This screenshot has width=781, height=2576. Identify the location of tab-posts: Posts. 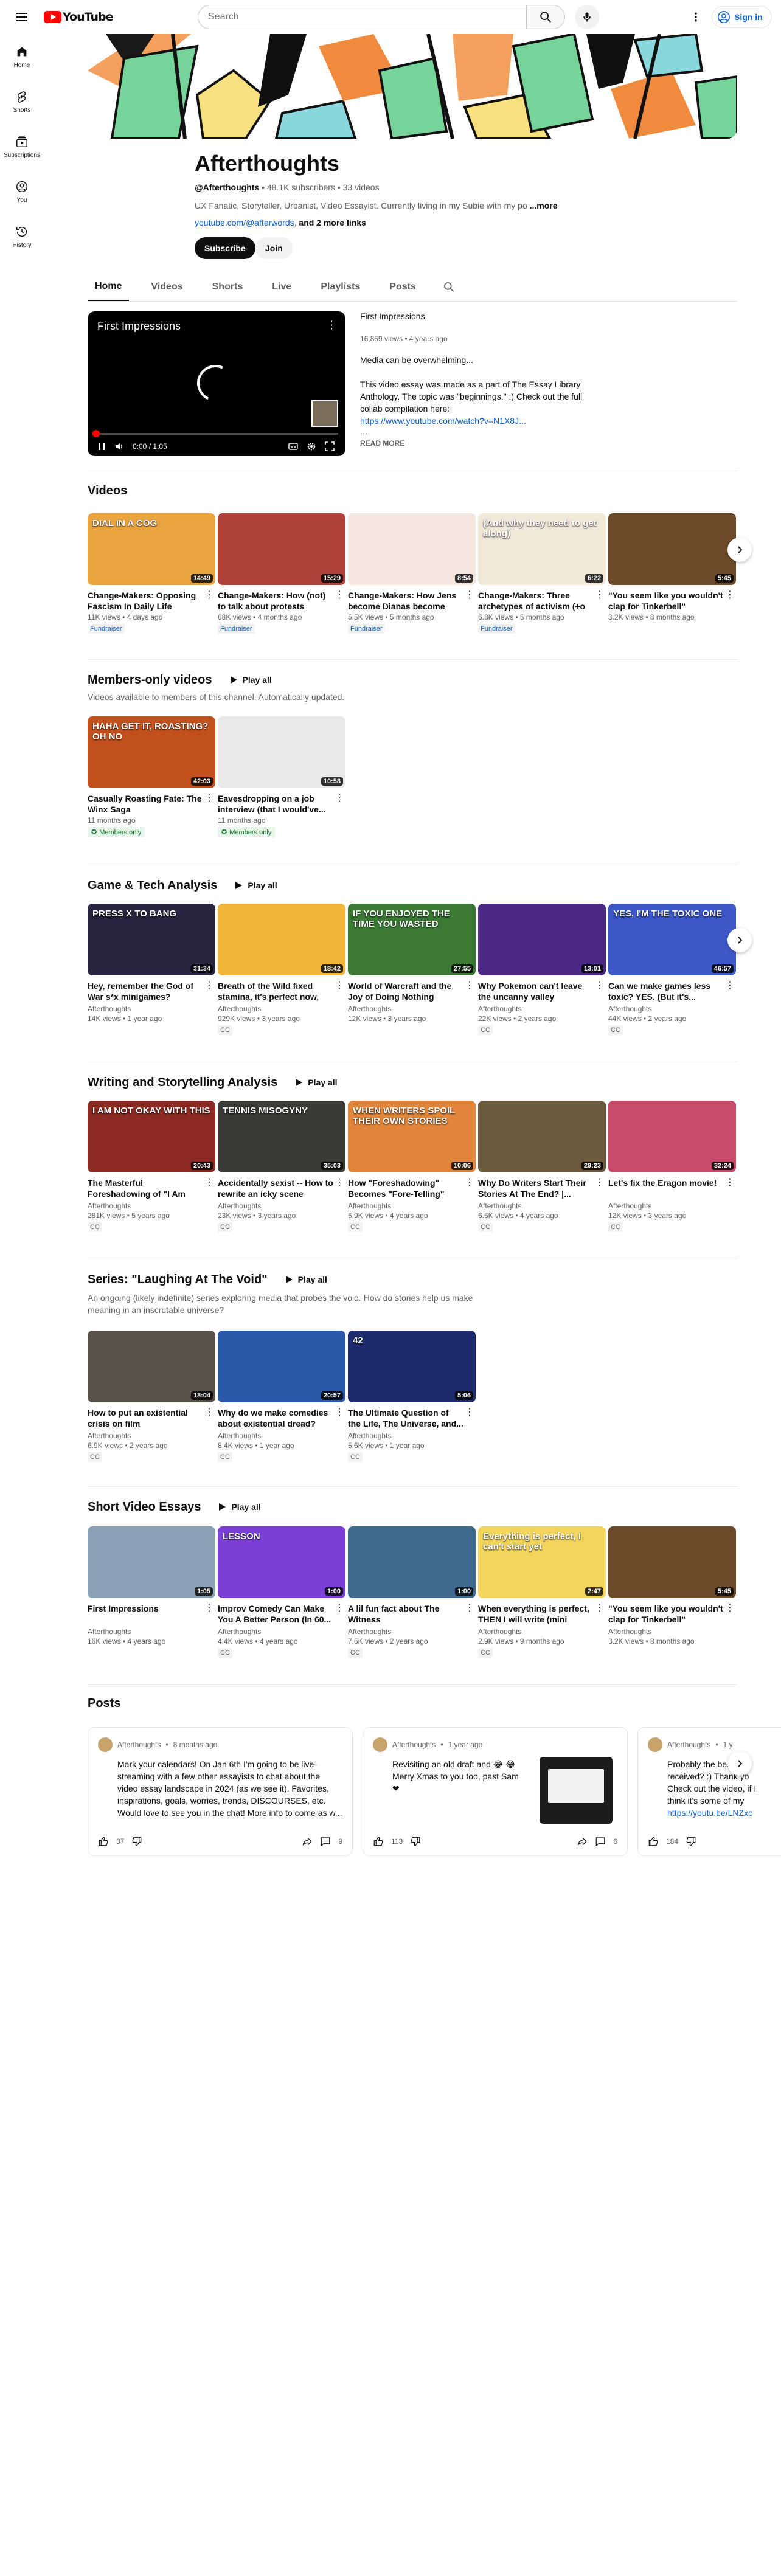
(402, 286).